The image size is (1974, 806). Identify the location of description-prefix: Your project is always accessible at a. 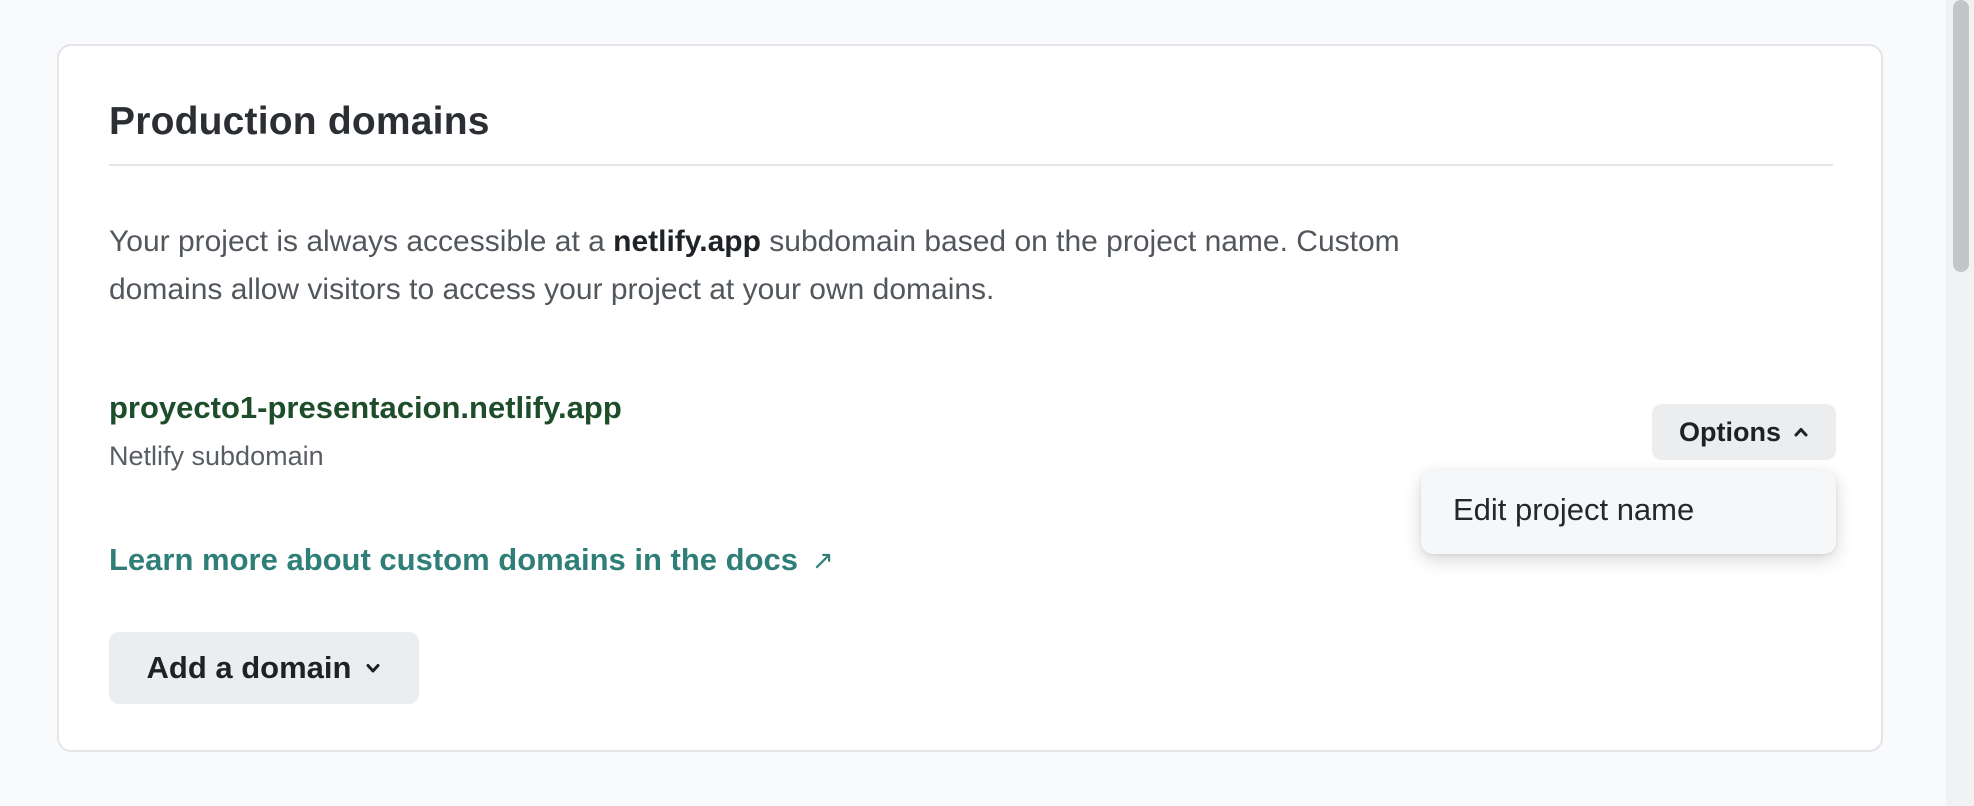
(361, 241).